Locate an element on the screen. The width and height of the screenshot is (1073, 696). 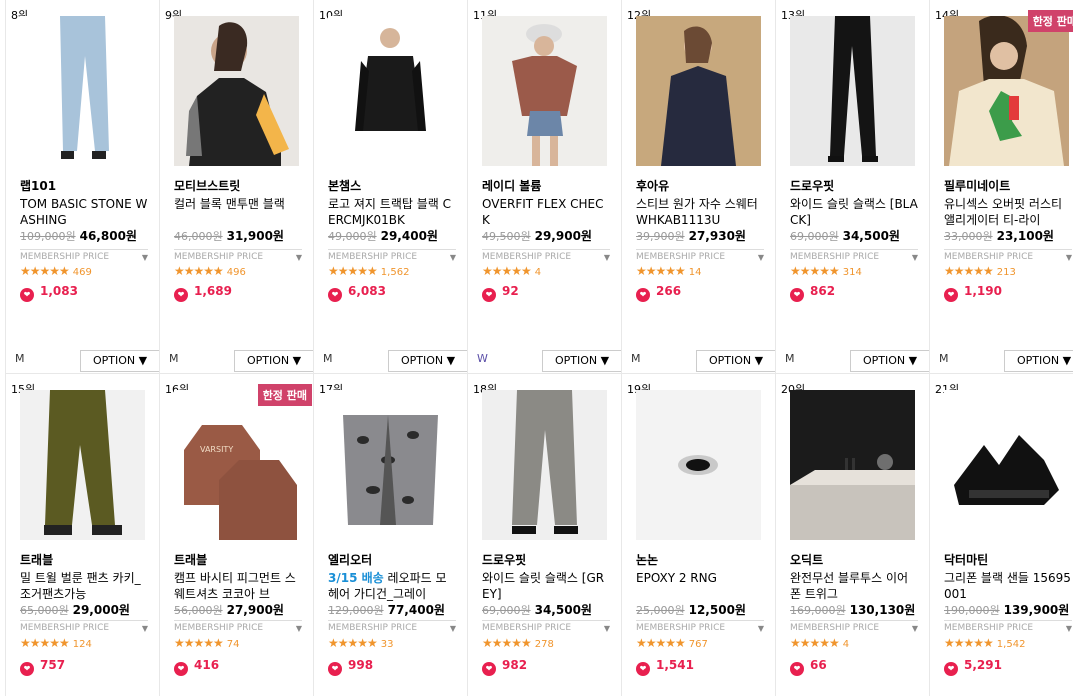
product-name: TOM BASIC STONE WASHING is located at coordinates (84, 212).